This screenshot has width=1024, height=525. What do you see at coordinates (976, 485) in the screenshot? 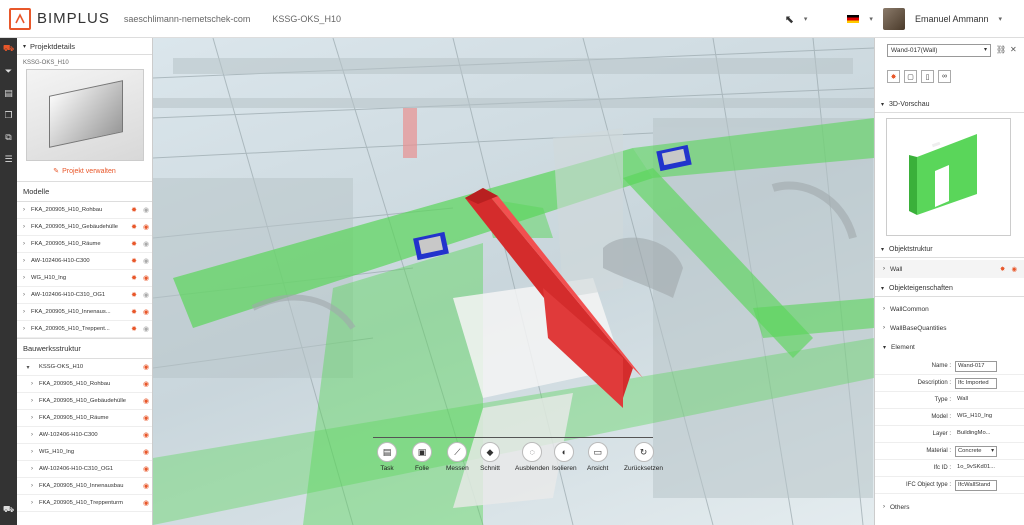
I see `property-value-field: IfcWallStand` at bounding box center [976, 485].